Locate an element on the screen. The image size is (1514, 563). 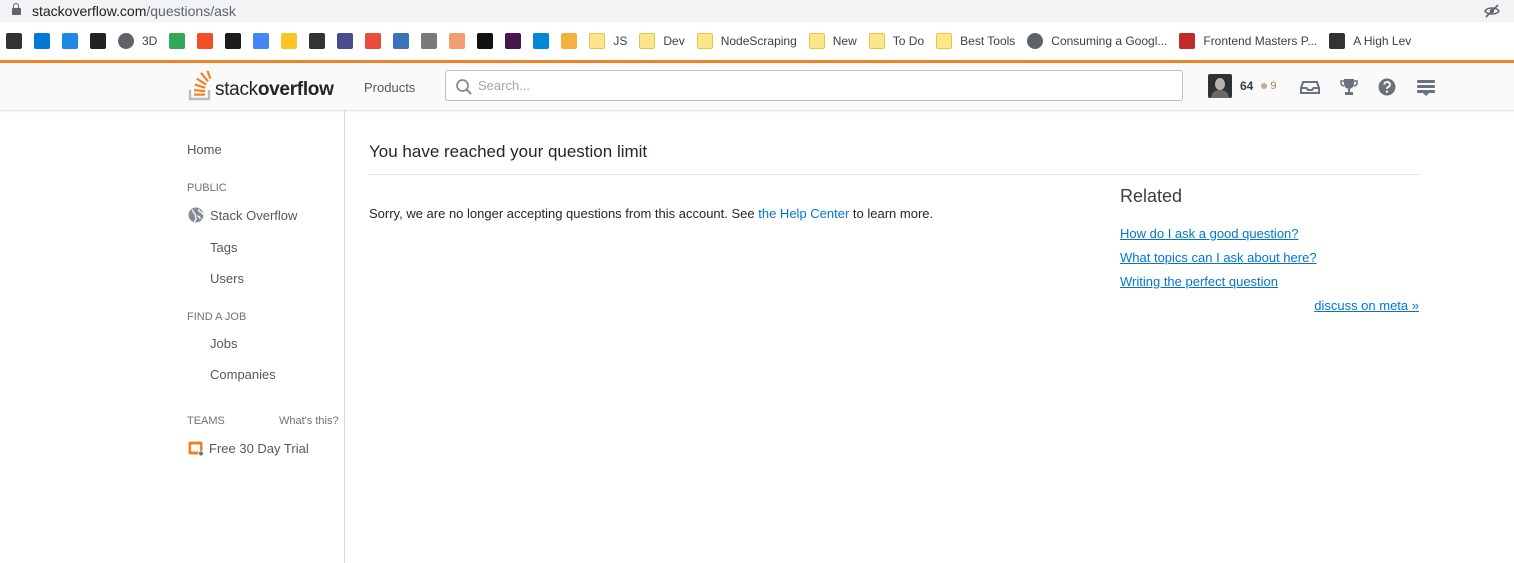
whats-this-link: What's this? is located at coordinates (309, 421).